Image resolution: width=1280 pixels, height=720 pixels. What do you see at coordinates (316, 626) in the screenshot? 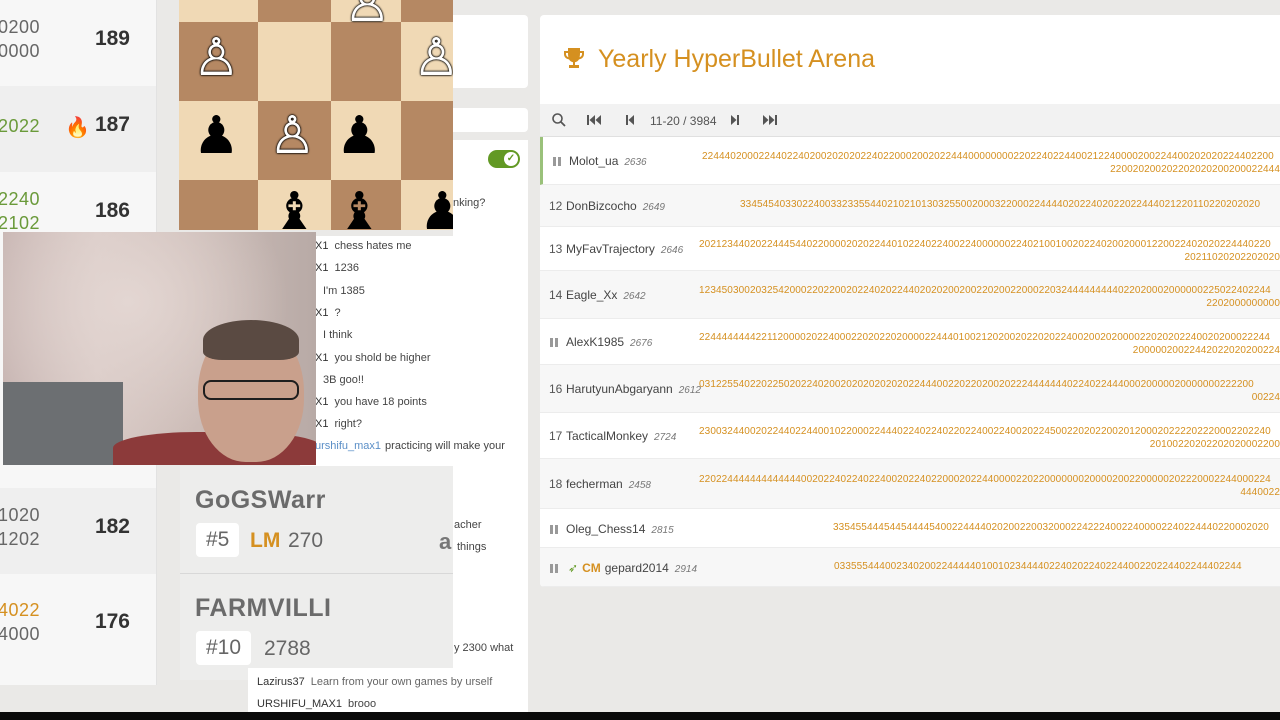
I see `player-card: FARMVILLI #10 2788` at bounding box center [316, 626].